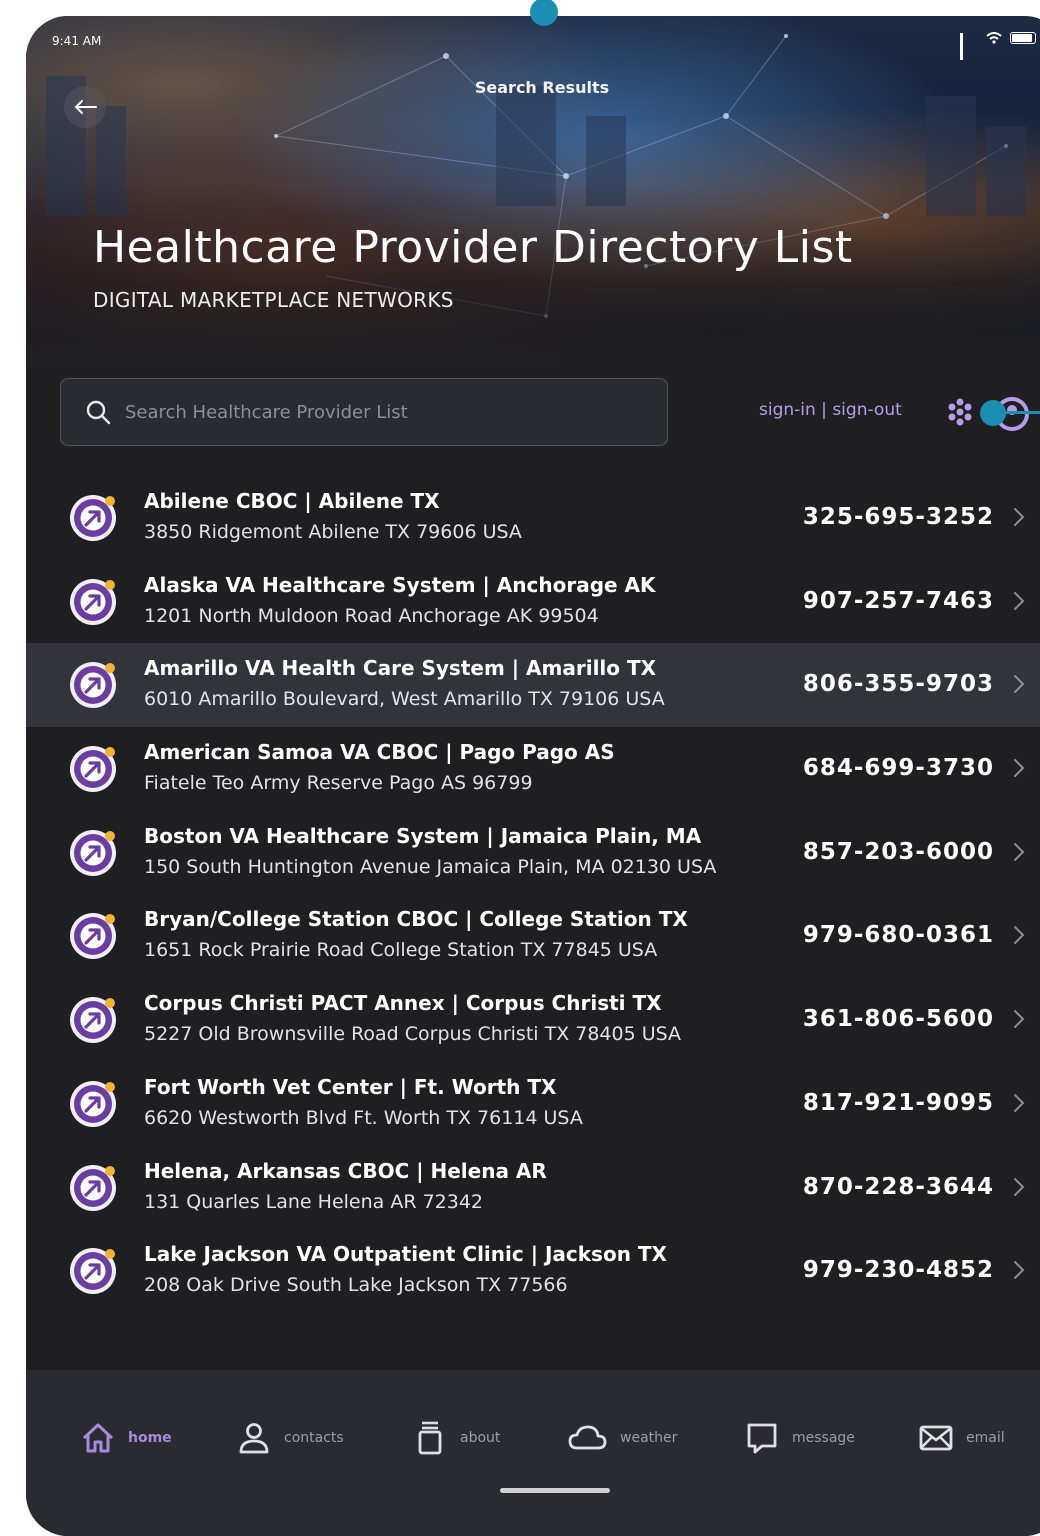 The image size is (1040, 1536). Describe the element at coordinates (555, 1490) in the screenshot. I see `home-indicator` at that location.